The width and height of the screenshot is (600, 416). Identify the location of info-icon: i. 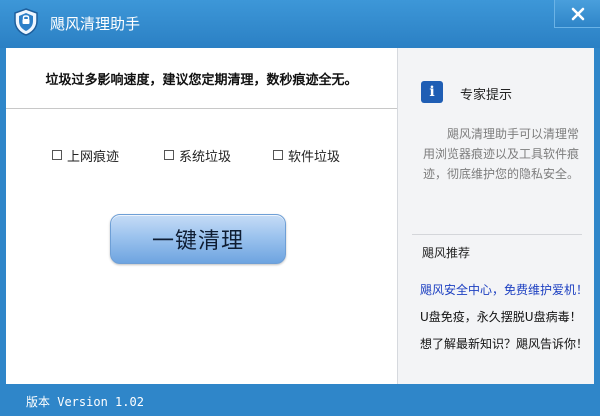
(432, 92).